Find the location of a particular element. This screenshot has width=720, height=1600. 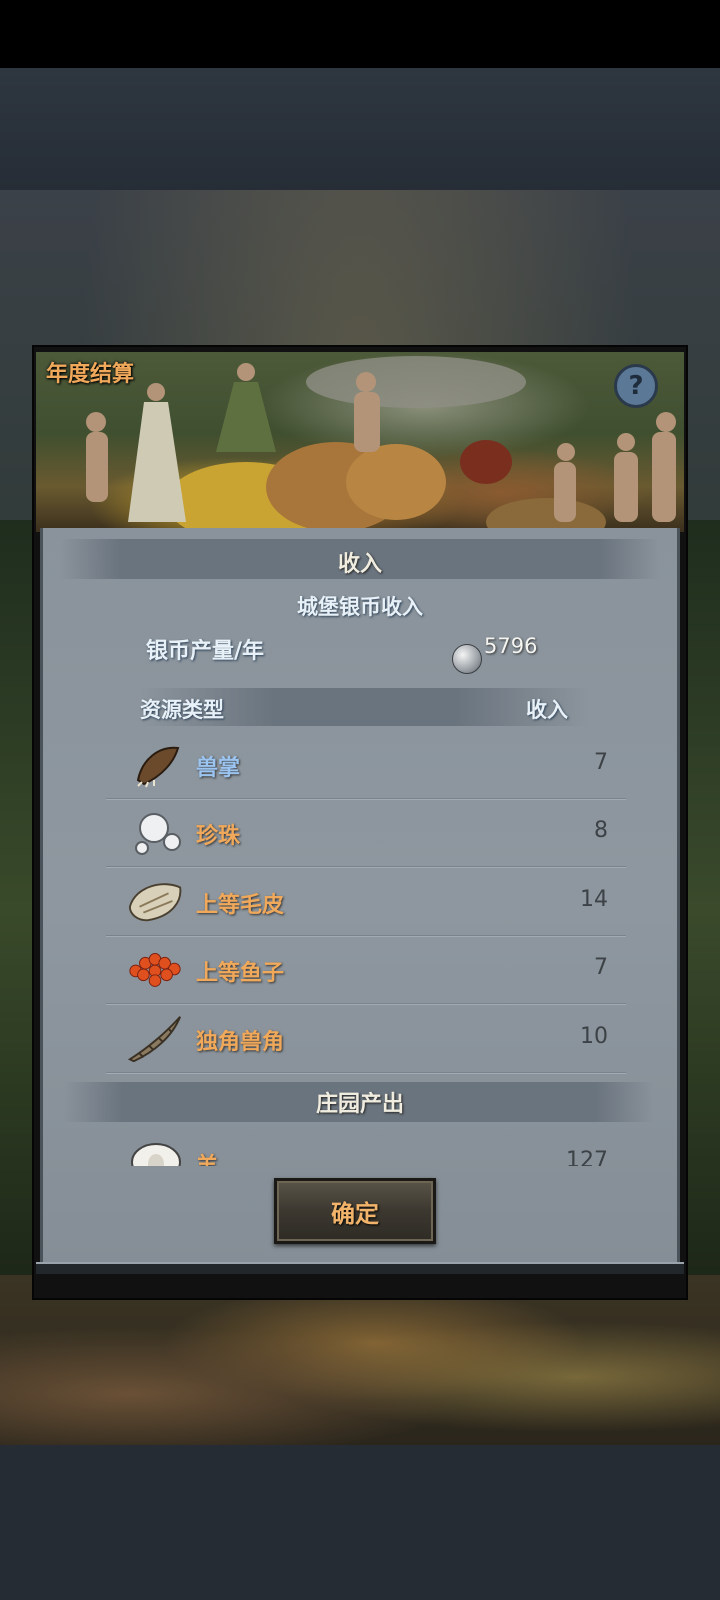

question-mark-icon: ? is located at coordinates (636, 386).